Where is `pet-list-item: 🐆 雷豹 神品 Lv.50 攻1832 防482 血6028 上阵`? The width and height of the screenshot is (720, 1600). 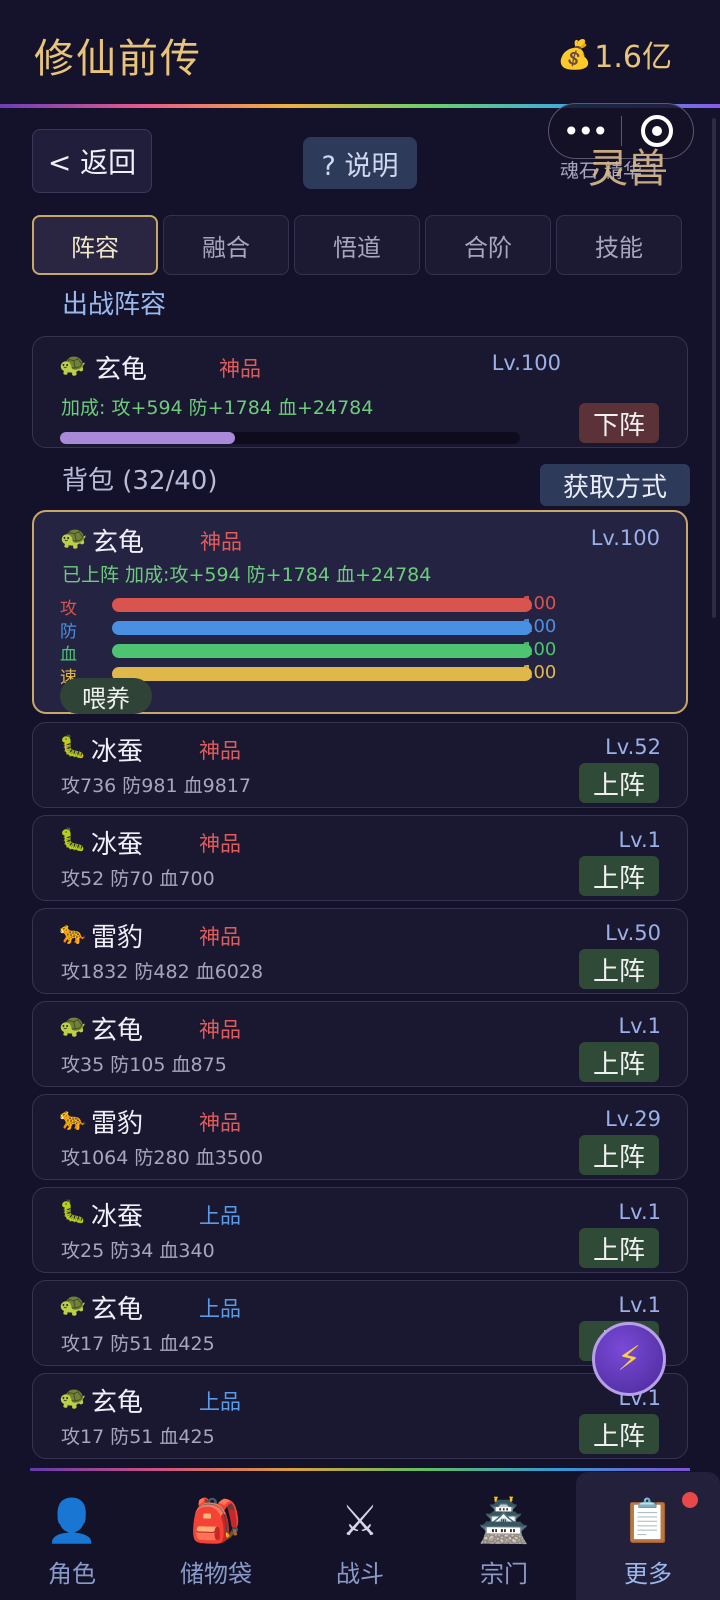
pet-list-item: 🐆 雷豹 神品 Lv.50 攻1832 防482 血6028 上阵 is located at coordinates (360, 951).